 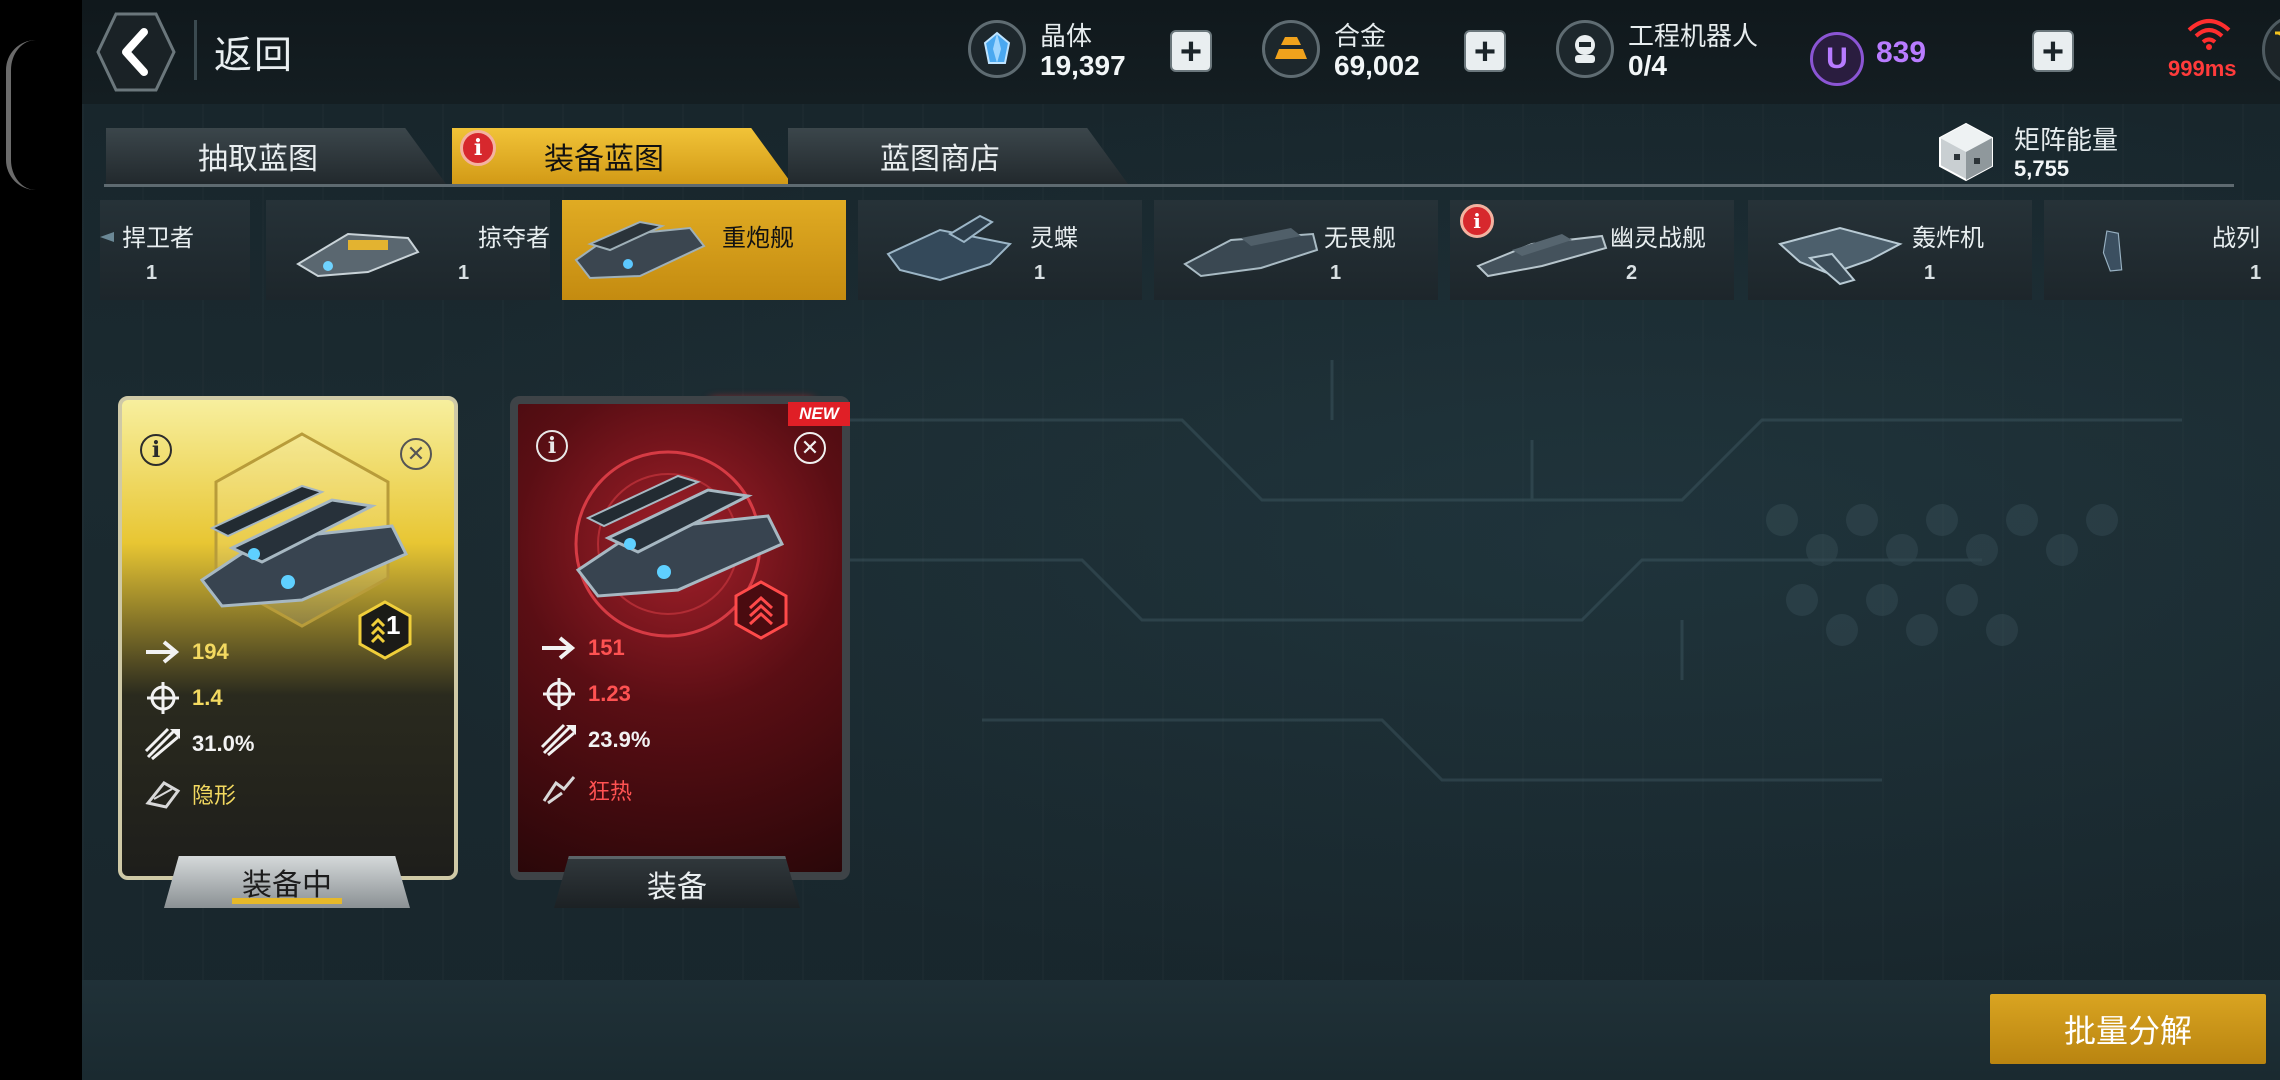 I want to click on equip-button-label: 装备, so click(x=677, y=887).